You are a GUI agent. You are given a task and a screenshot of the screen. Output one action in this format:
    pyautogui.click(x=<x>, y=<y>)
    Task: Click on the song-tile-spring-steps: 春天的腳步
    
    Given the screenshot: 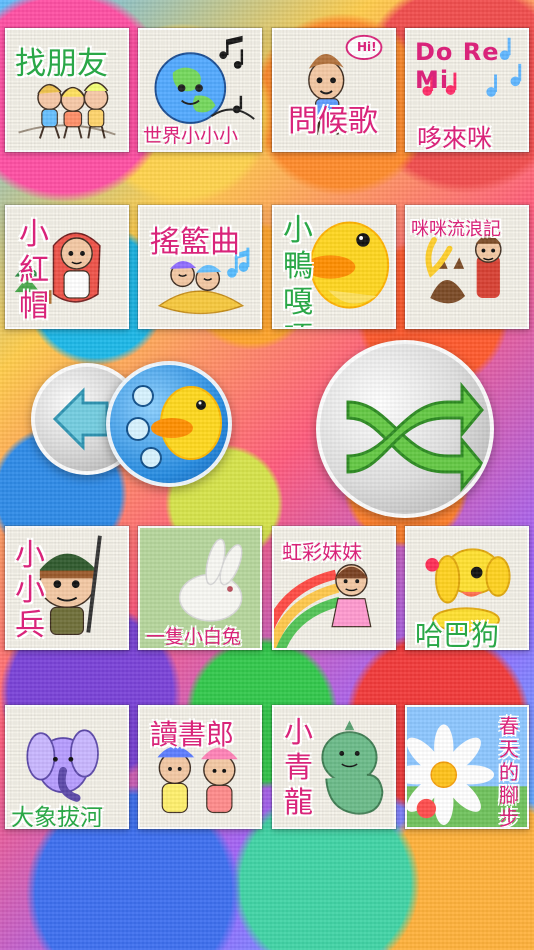 What is the action you would take?
    pyautogui.click(x=467, y=767)
    